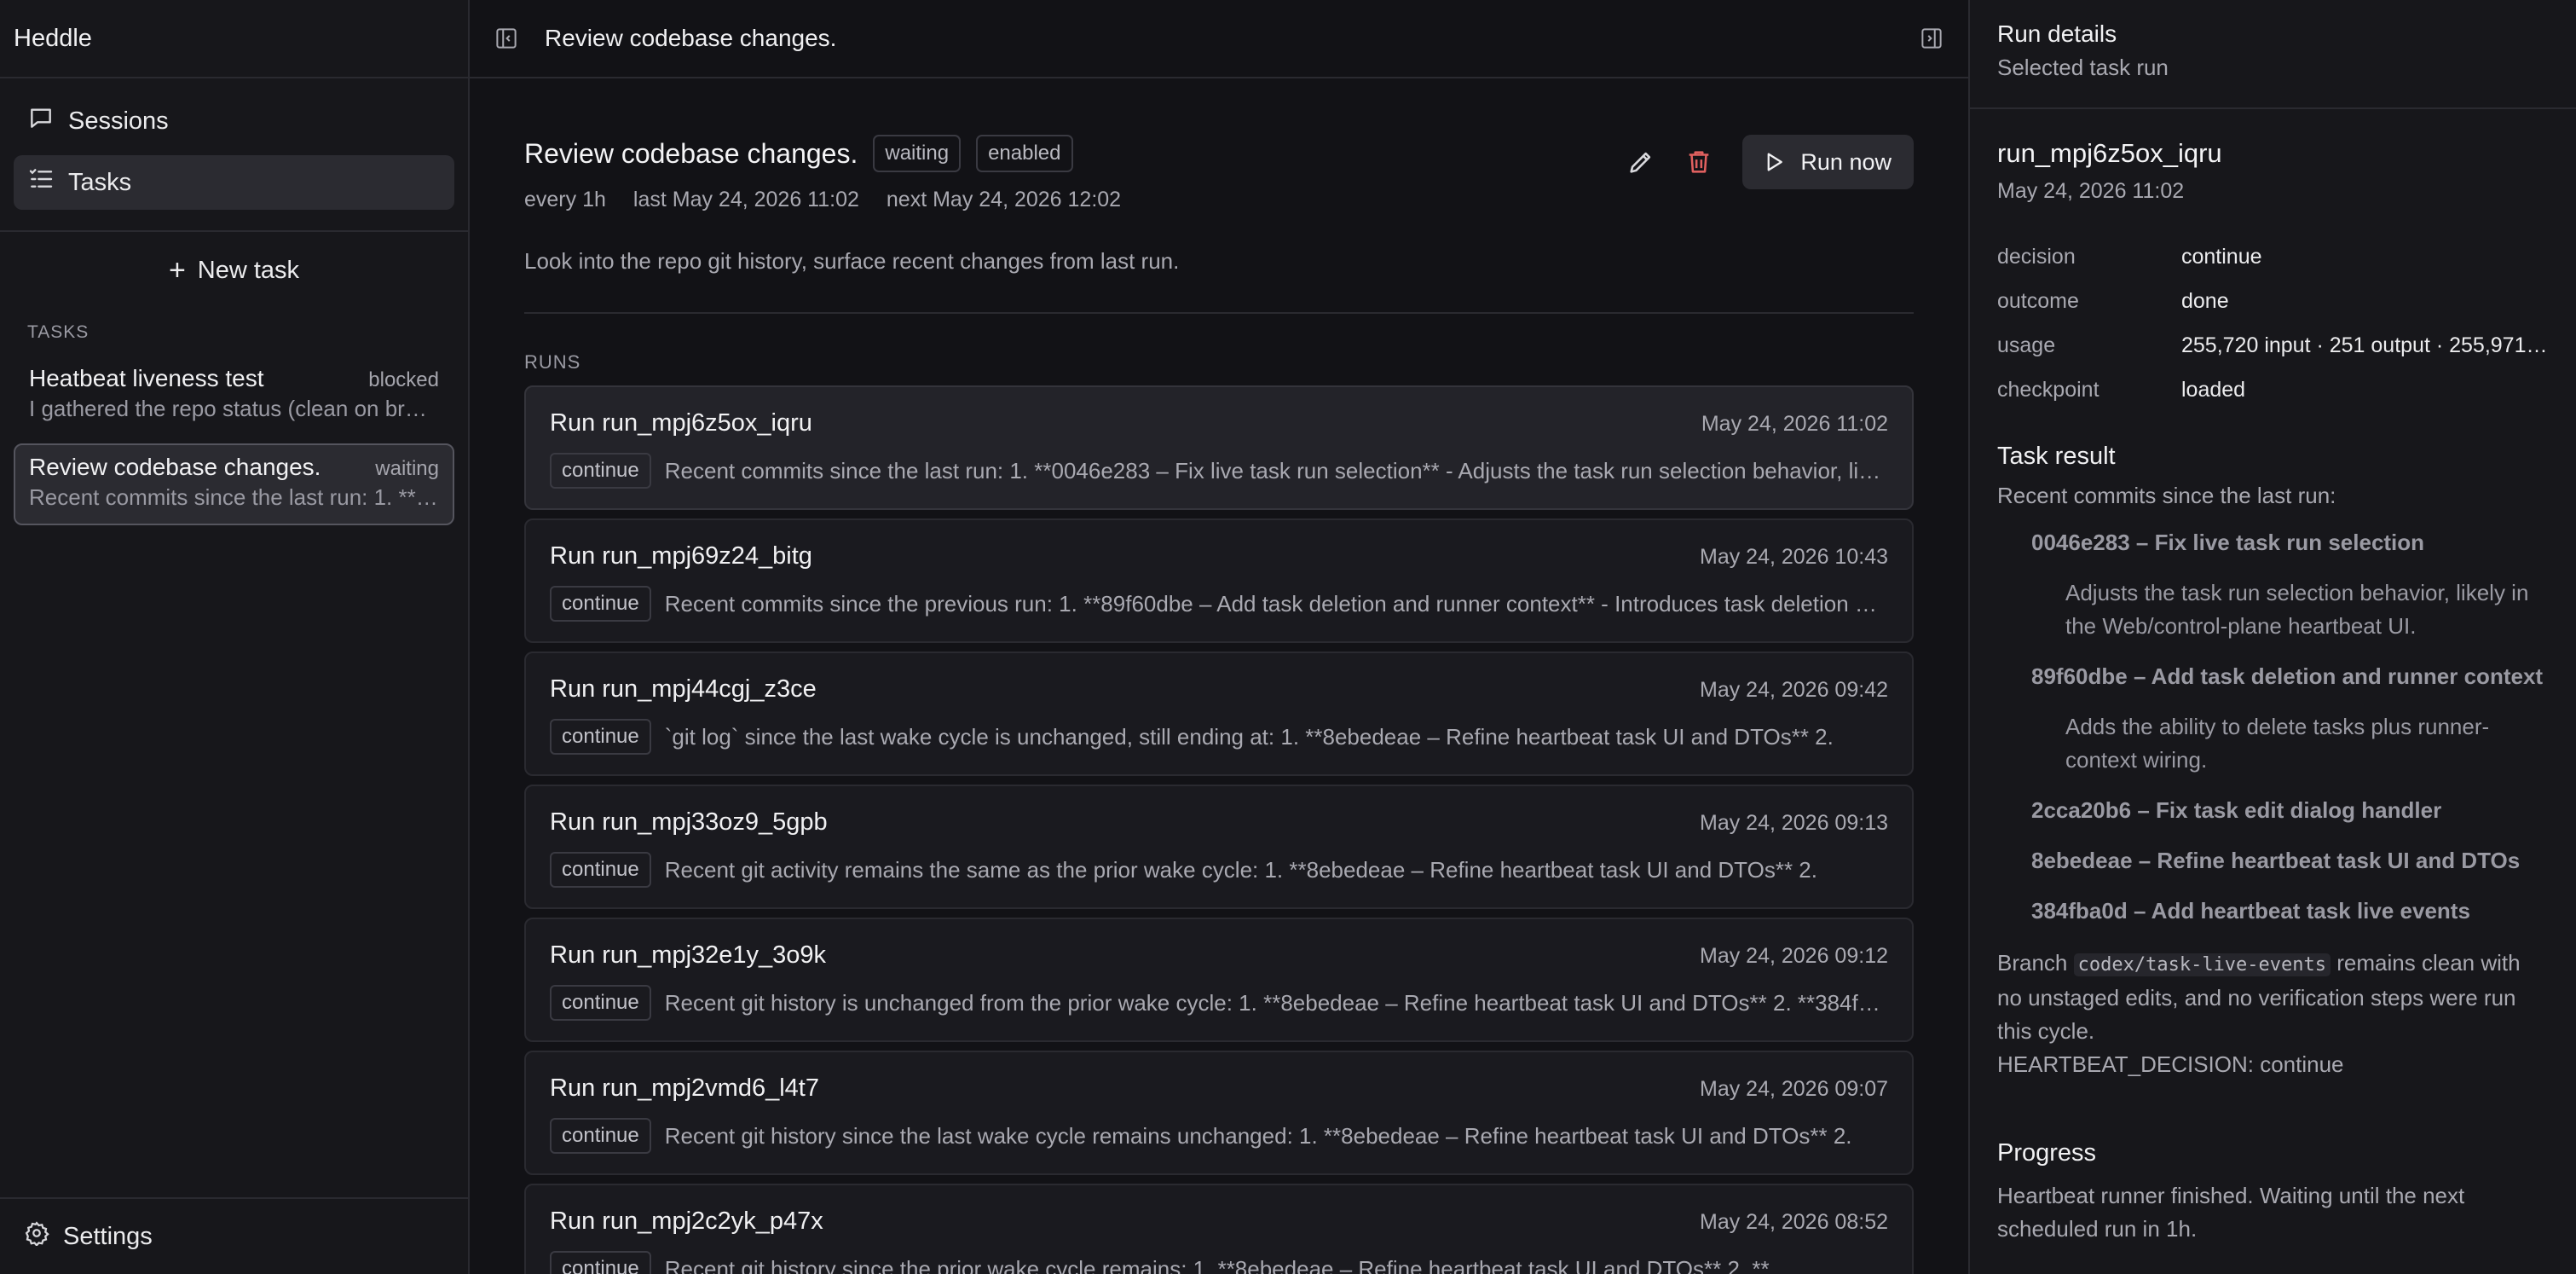  What do you see at coordinates (100, 182) in the screenshot?
I see `sidebar-item-label: Tasks` at bounding box center [100, 182].